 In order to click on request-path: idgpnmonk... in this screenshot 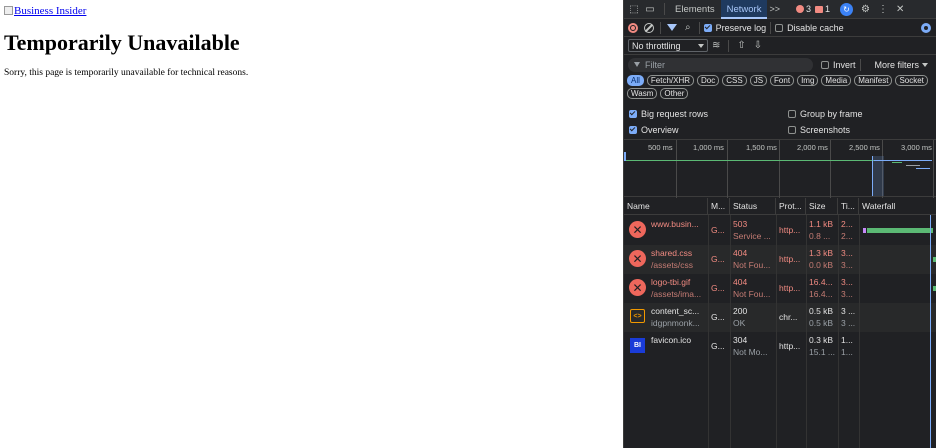, I will do `click(675, 323)`.